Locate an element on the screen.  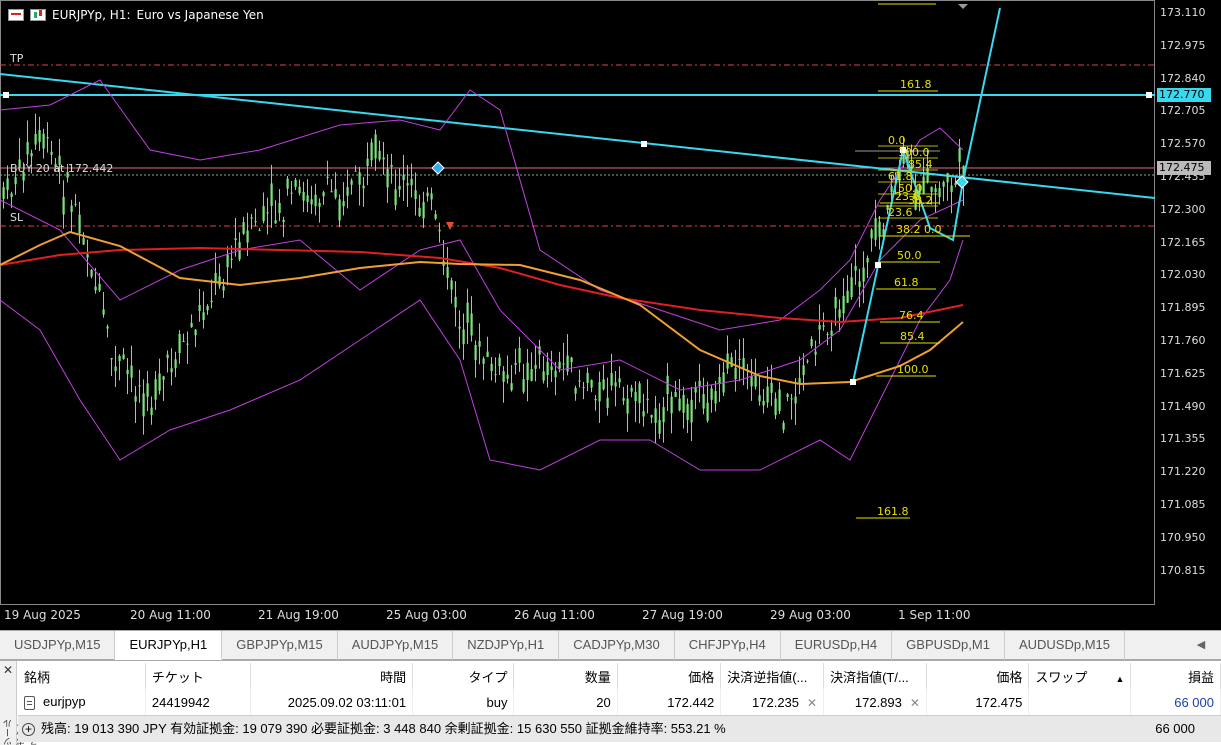
column-header: 損益 is located at coordinates (1175, 676).